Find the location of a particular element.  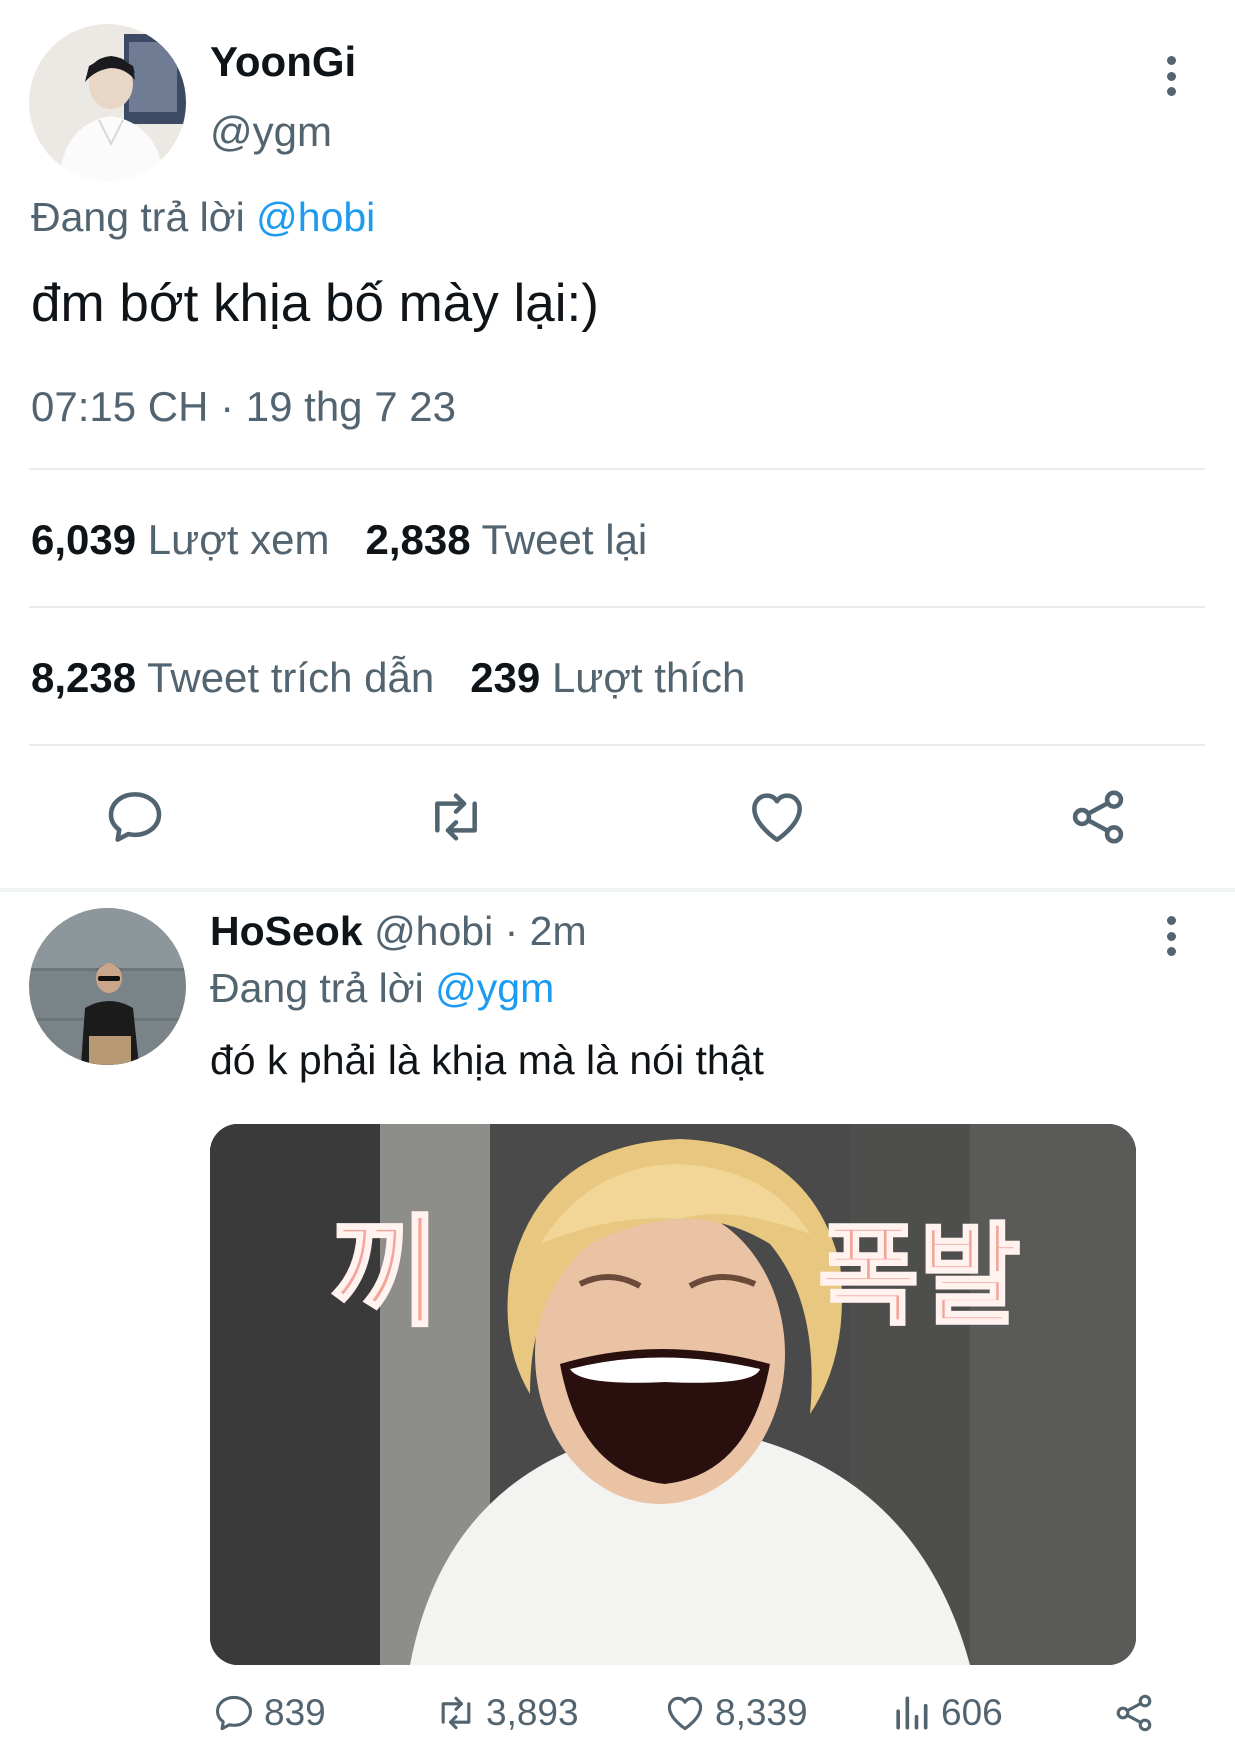

quotes-stat: 8,238 Tweet trích dẫn is located at coordinates (232, 677).